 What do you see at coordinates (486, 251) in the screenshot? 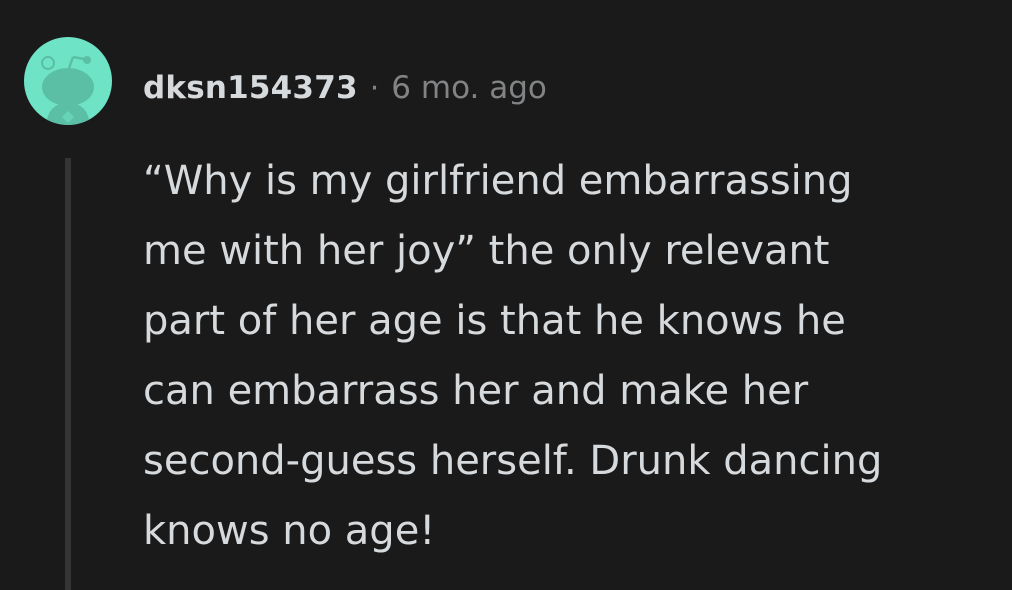
I see `comment-body-line: me with her joy” the only relevant` at bounding box center [486, 251].